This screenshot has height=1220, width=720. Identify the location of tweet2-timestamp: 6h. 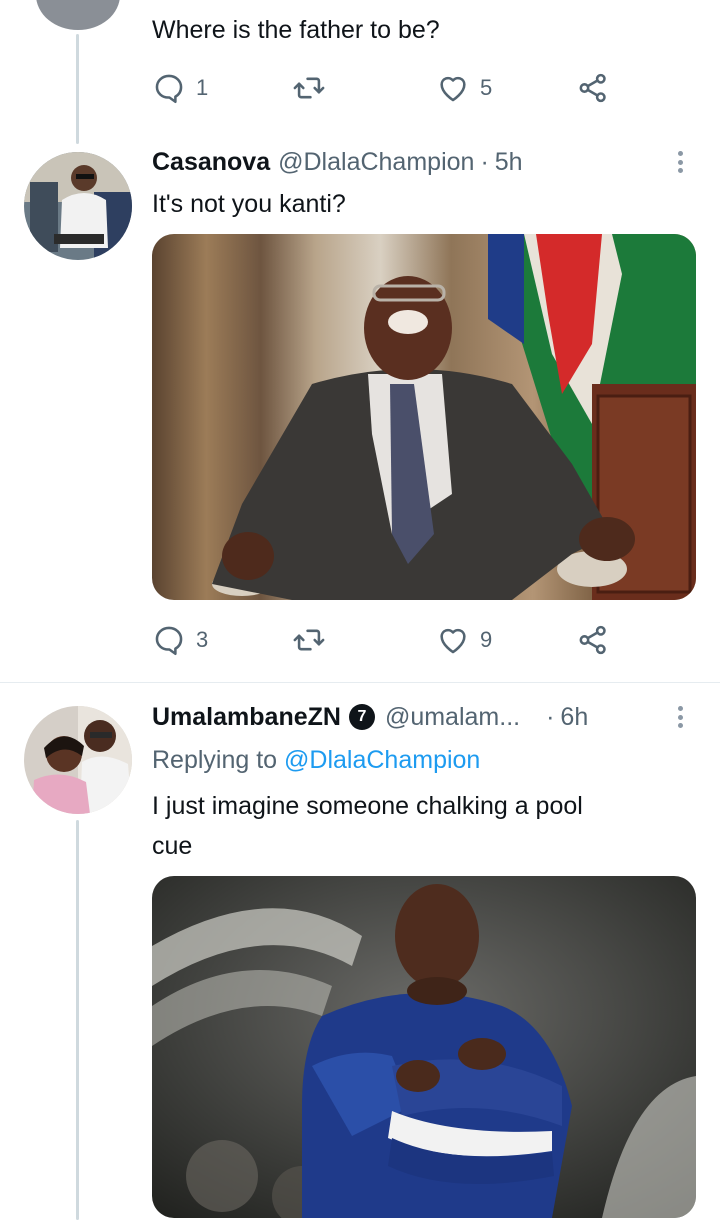
(574, 717).